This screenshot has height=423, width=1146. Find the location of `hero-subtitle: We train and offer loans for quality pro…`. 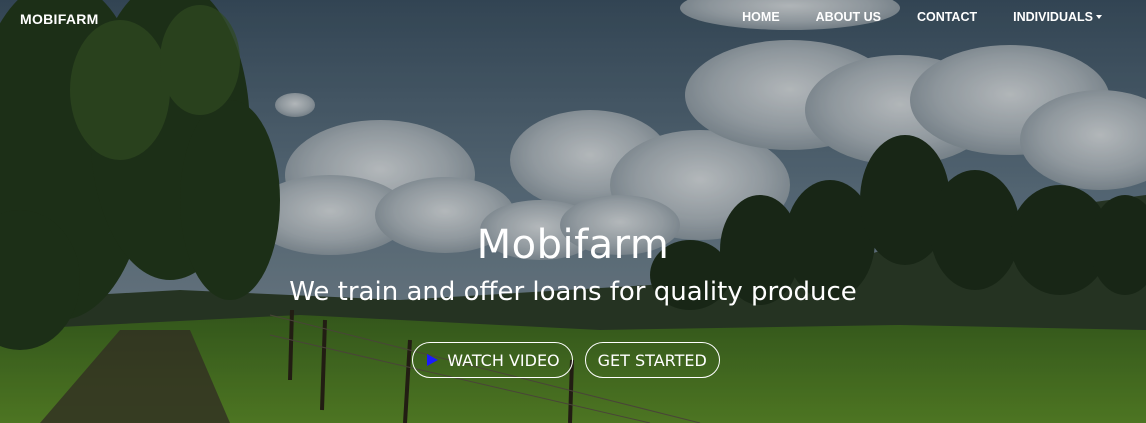

hero-subtitle: We train and offer loans for quality pro… is located at coordinates (573, 292).